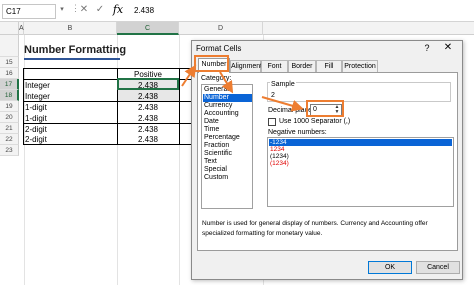  I want to click on table-row-label: 2-digit, so click(35, 139).